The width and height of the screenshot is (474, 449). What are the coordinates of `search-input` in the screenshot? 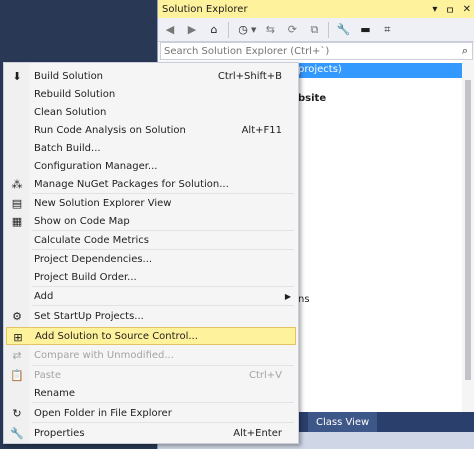 It's located at (304, 51).